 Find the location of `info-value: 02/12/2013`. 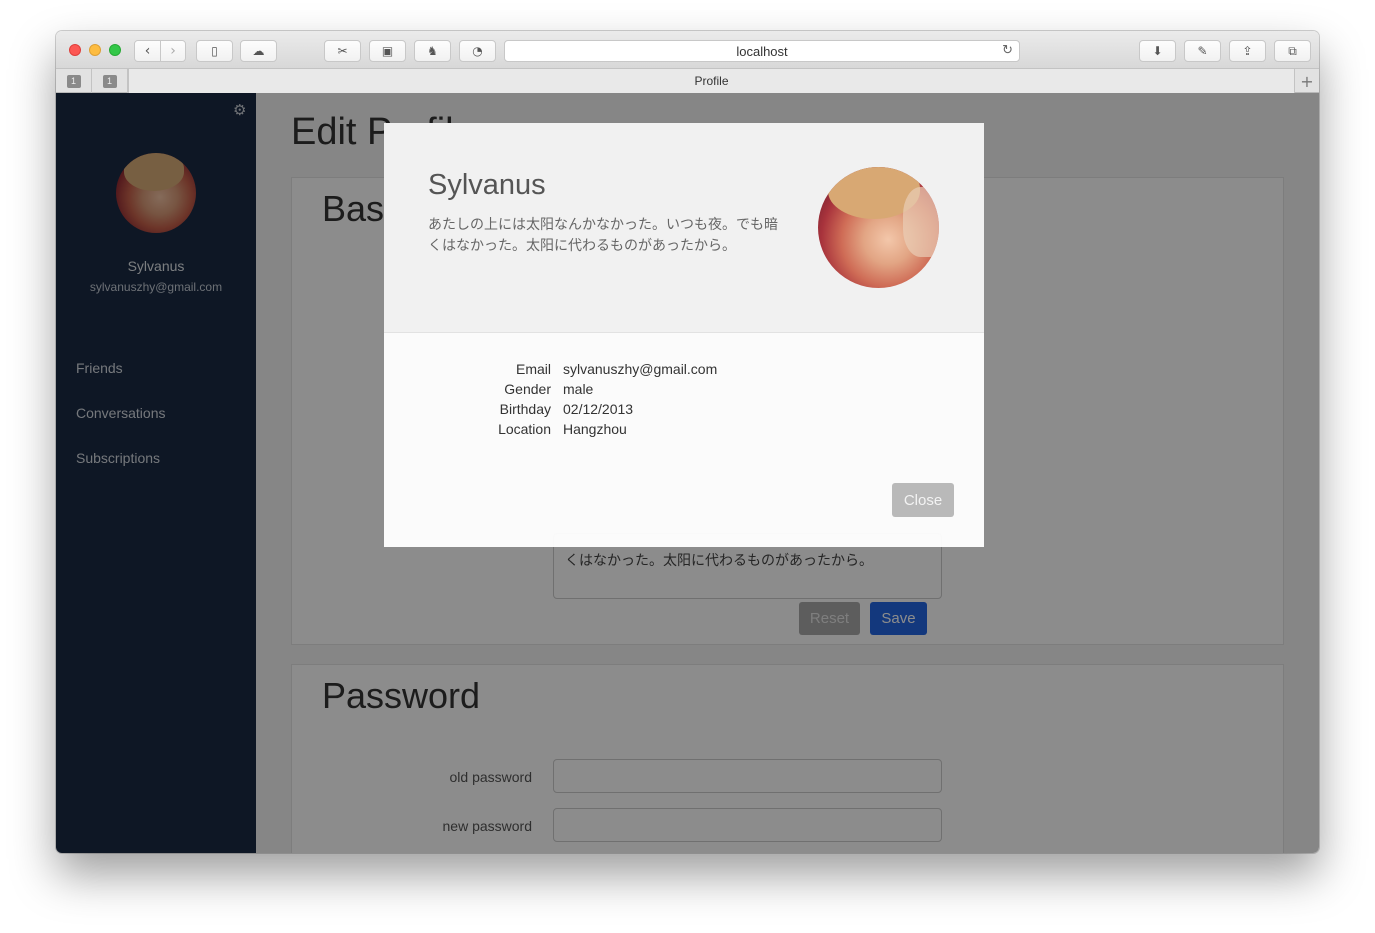

info-value: 02/12/2013 is located at coordinates (598, 409).